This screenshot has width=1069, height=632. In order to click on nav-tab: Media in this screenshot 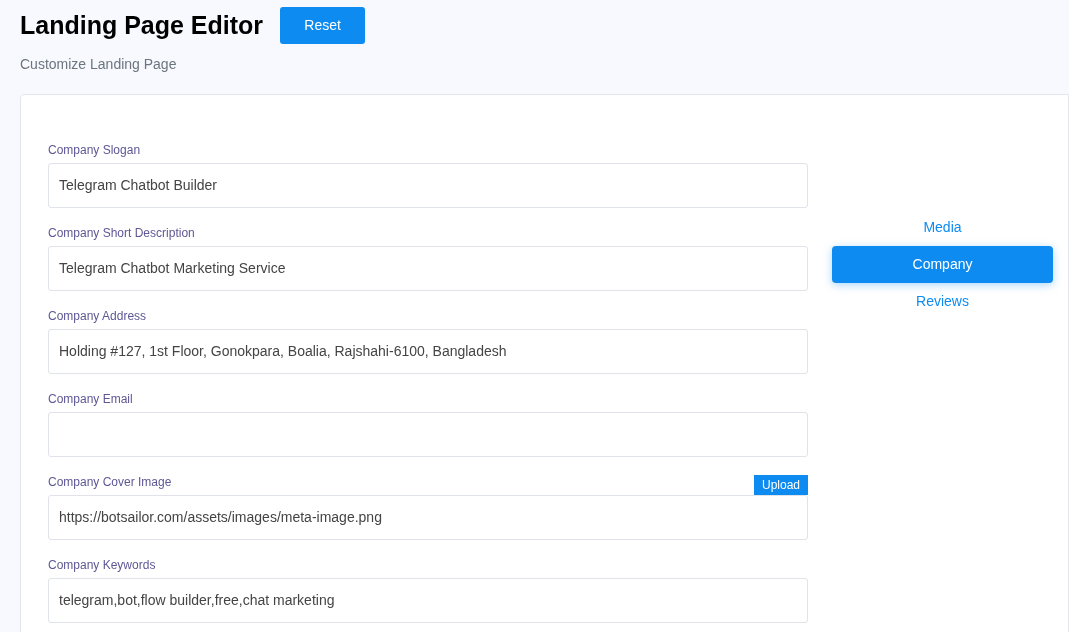, I will do `click(942, 227)`.